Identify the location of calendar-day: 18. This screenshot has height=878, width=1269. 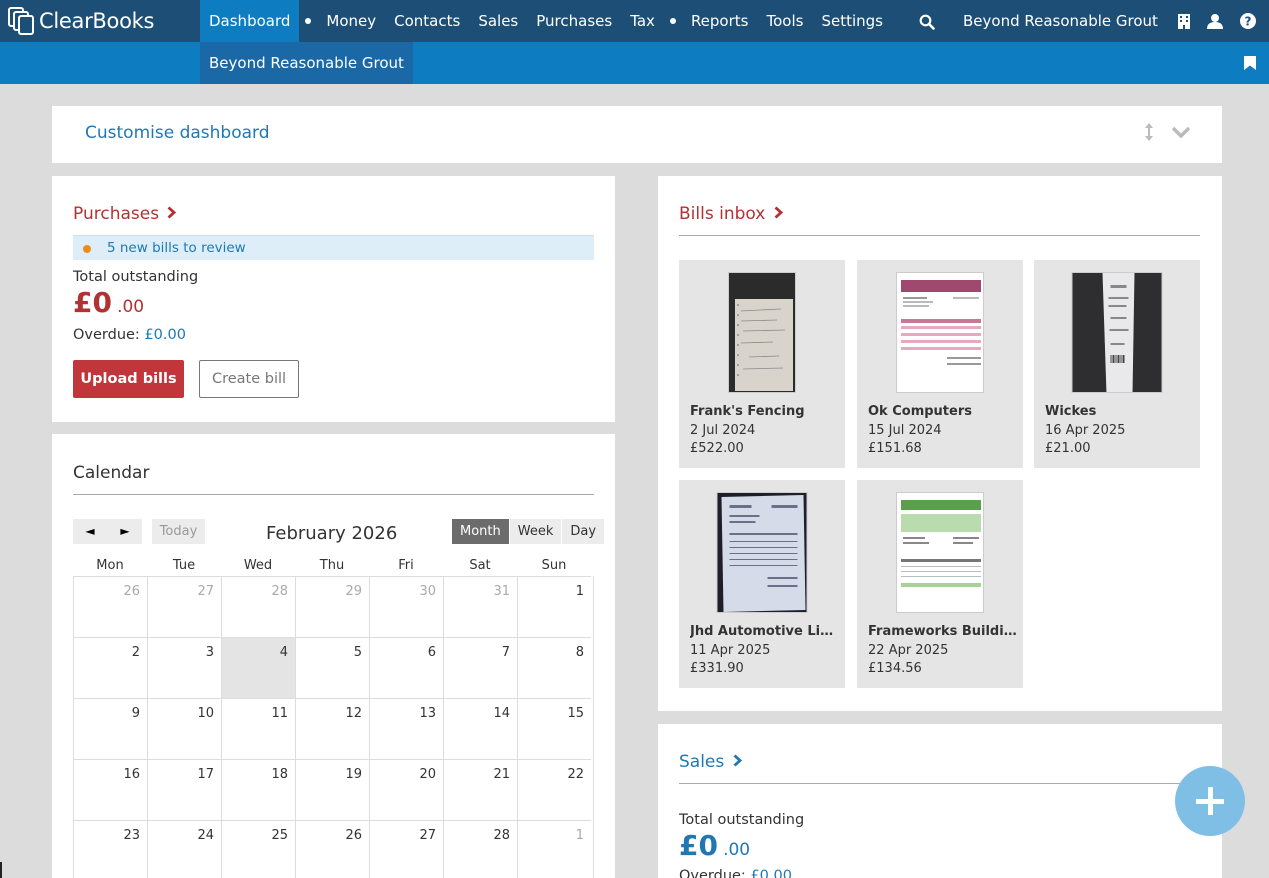
(258, 789).